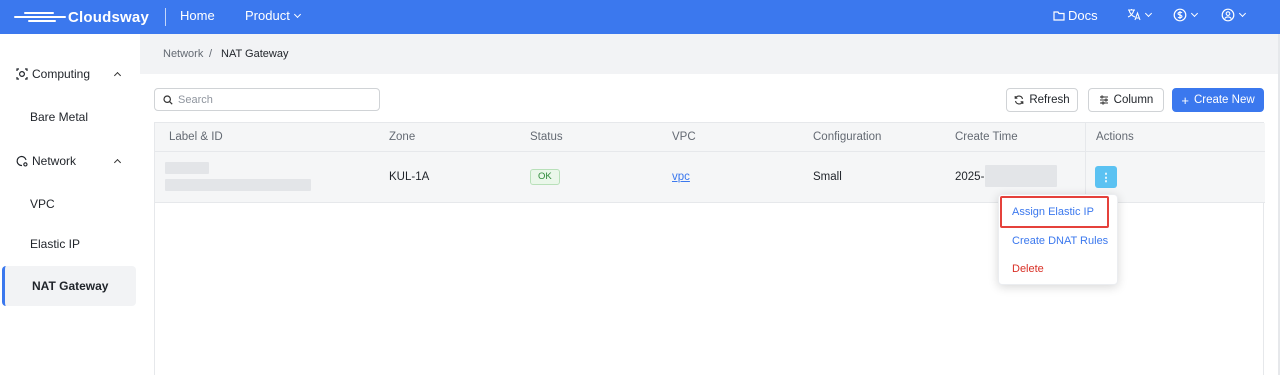 The height and width of the screenshot is (375, 1280). I want to click on breadcrumb: Network / NAT Gateway, so click(710, 54).